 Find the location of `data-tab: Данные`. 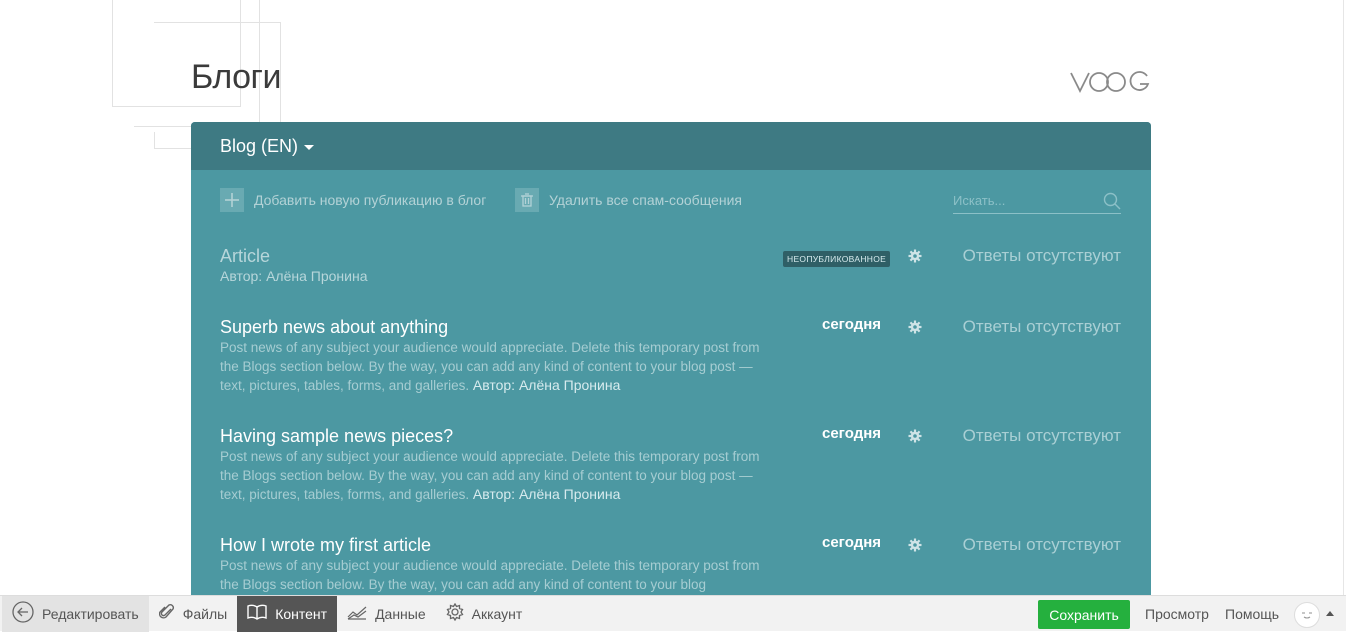

data-tab: Данные is located at coordinates (386, 614).